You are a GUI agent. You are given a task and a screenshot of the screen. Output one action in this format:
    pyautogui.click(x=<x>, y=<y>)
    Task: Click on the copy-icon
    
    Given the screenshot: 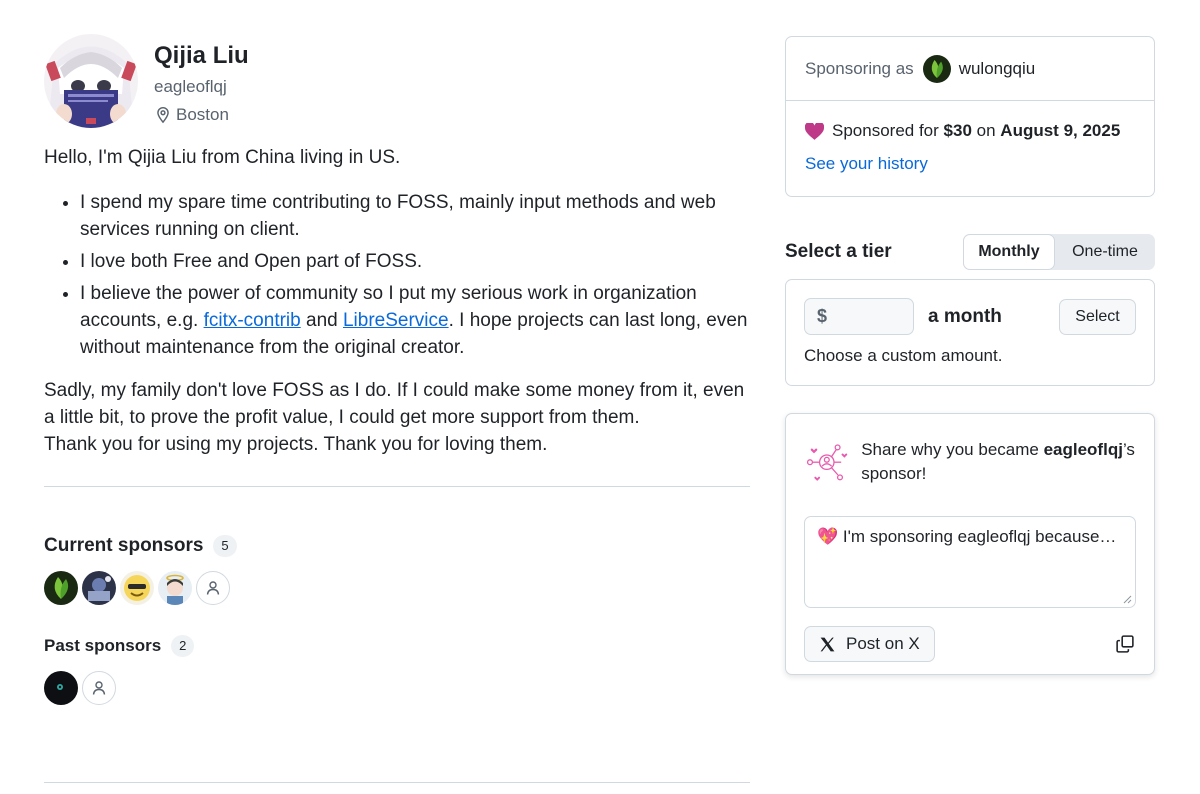 What is the action you would take?
    pyautogui.click(x=1125, y=644)
    